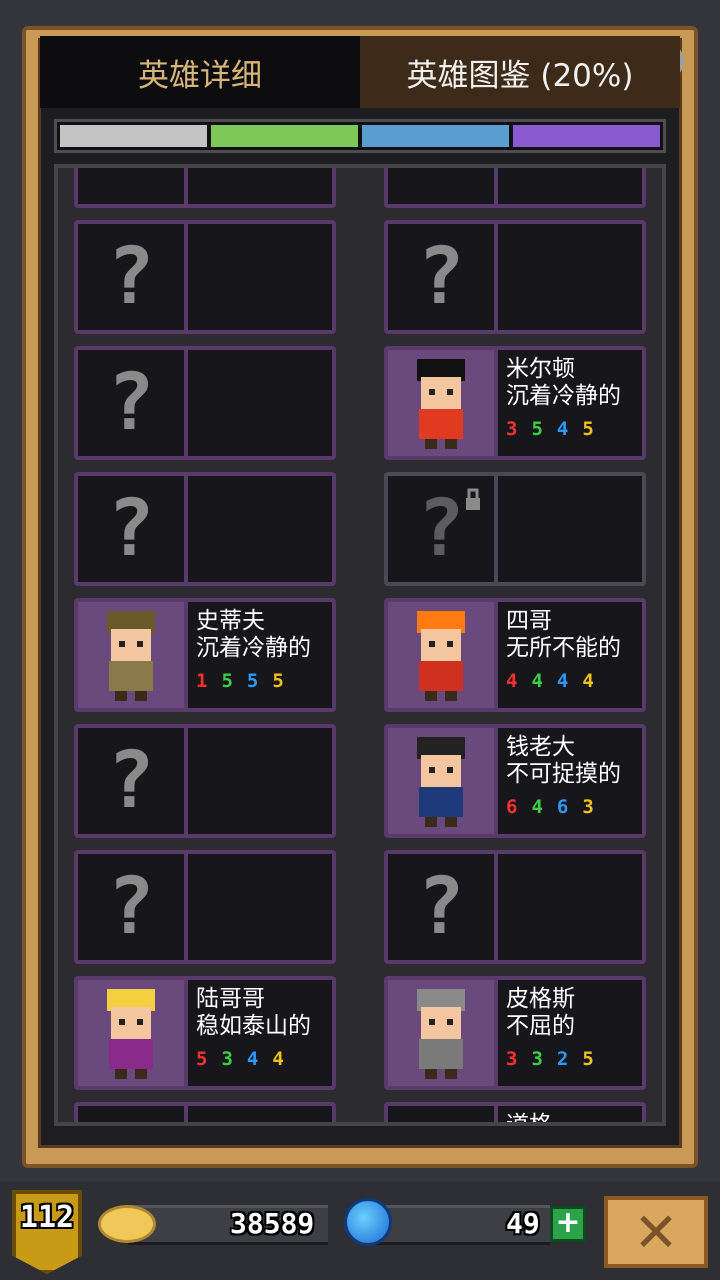 This screenshot has width=720, height=1280. What do you see at coordinates (441, 655) in the screenshot?
I see `flame-hair-hero-icon` at bounding box center [441, 655].